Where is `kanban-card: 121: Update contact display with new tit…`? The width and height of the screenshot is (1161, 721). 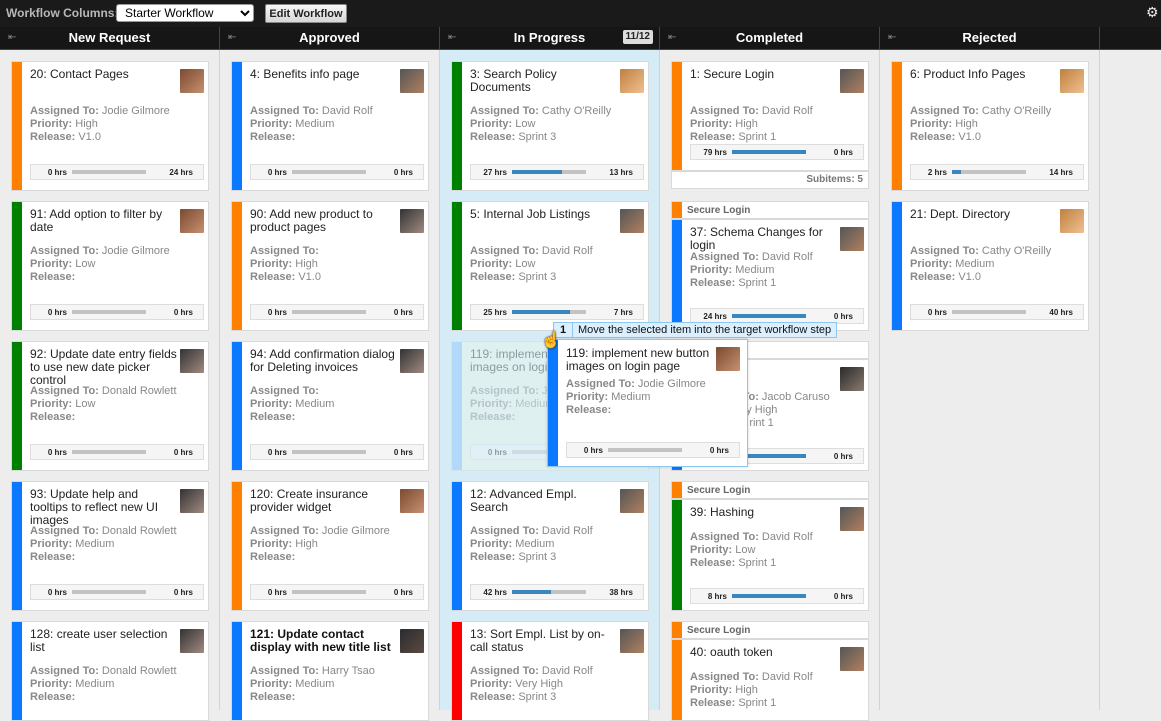 kanban-card: 121: Update contact display with new tit… is located at coordinates (330, 671).